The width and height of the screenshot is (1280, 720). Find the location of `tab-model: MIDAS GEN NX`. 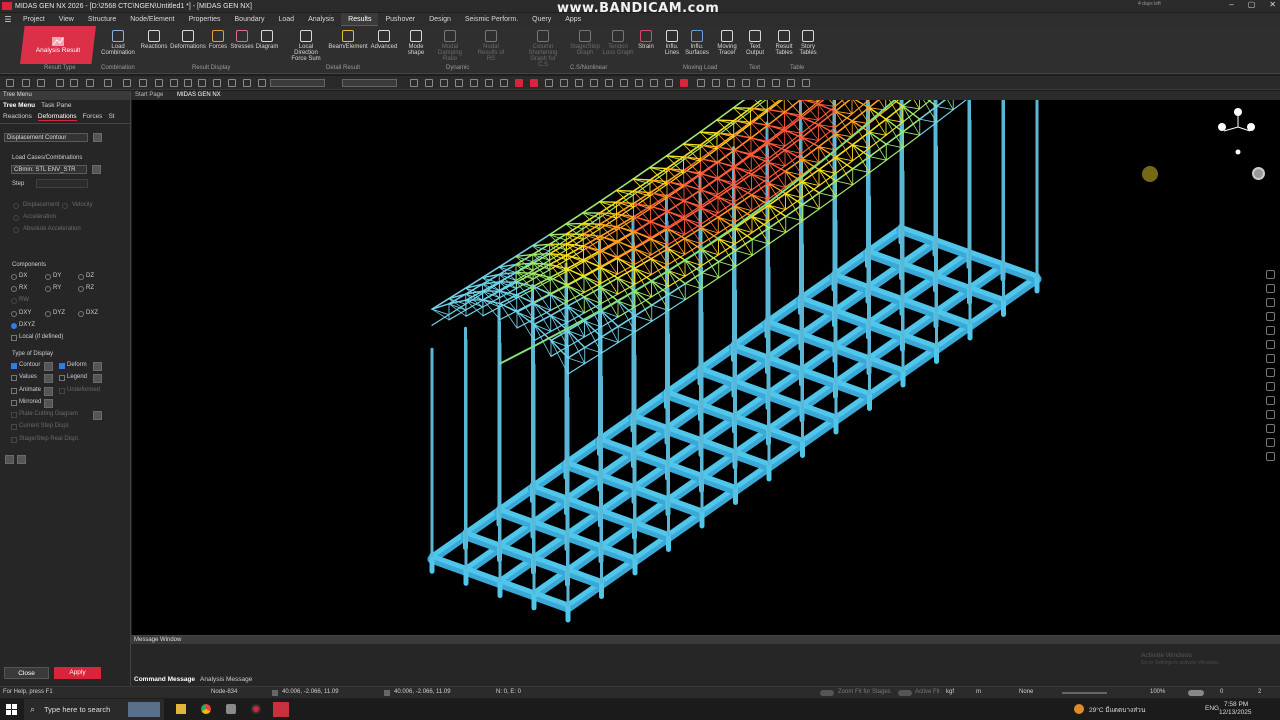

tab-model: MIDAS GEN NX is located at coordinates (199, 95).